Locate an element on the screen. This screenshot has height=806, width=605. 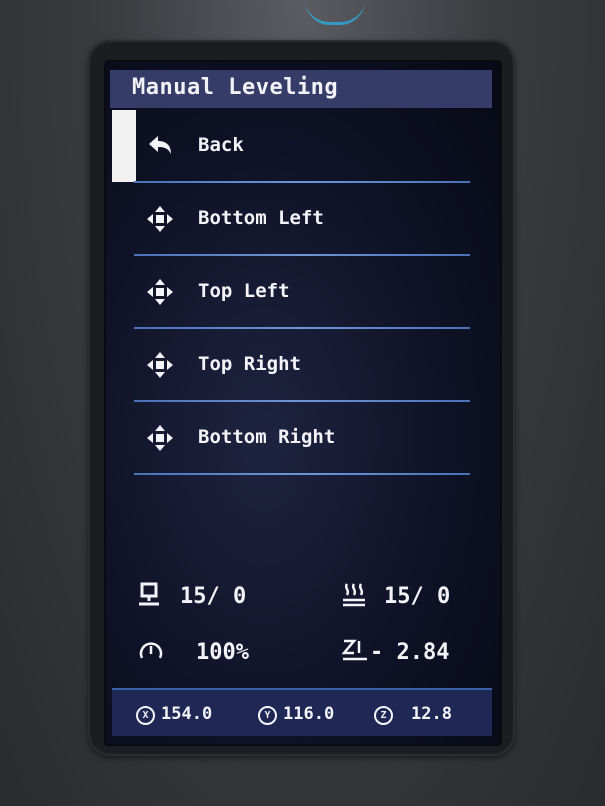
menu-item-label: Top Left is located at coordinates (244, 291).